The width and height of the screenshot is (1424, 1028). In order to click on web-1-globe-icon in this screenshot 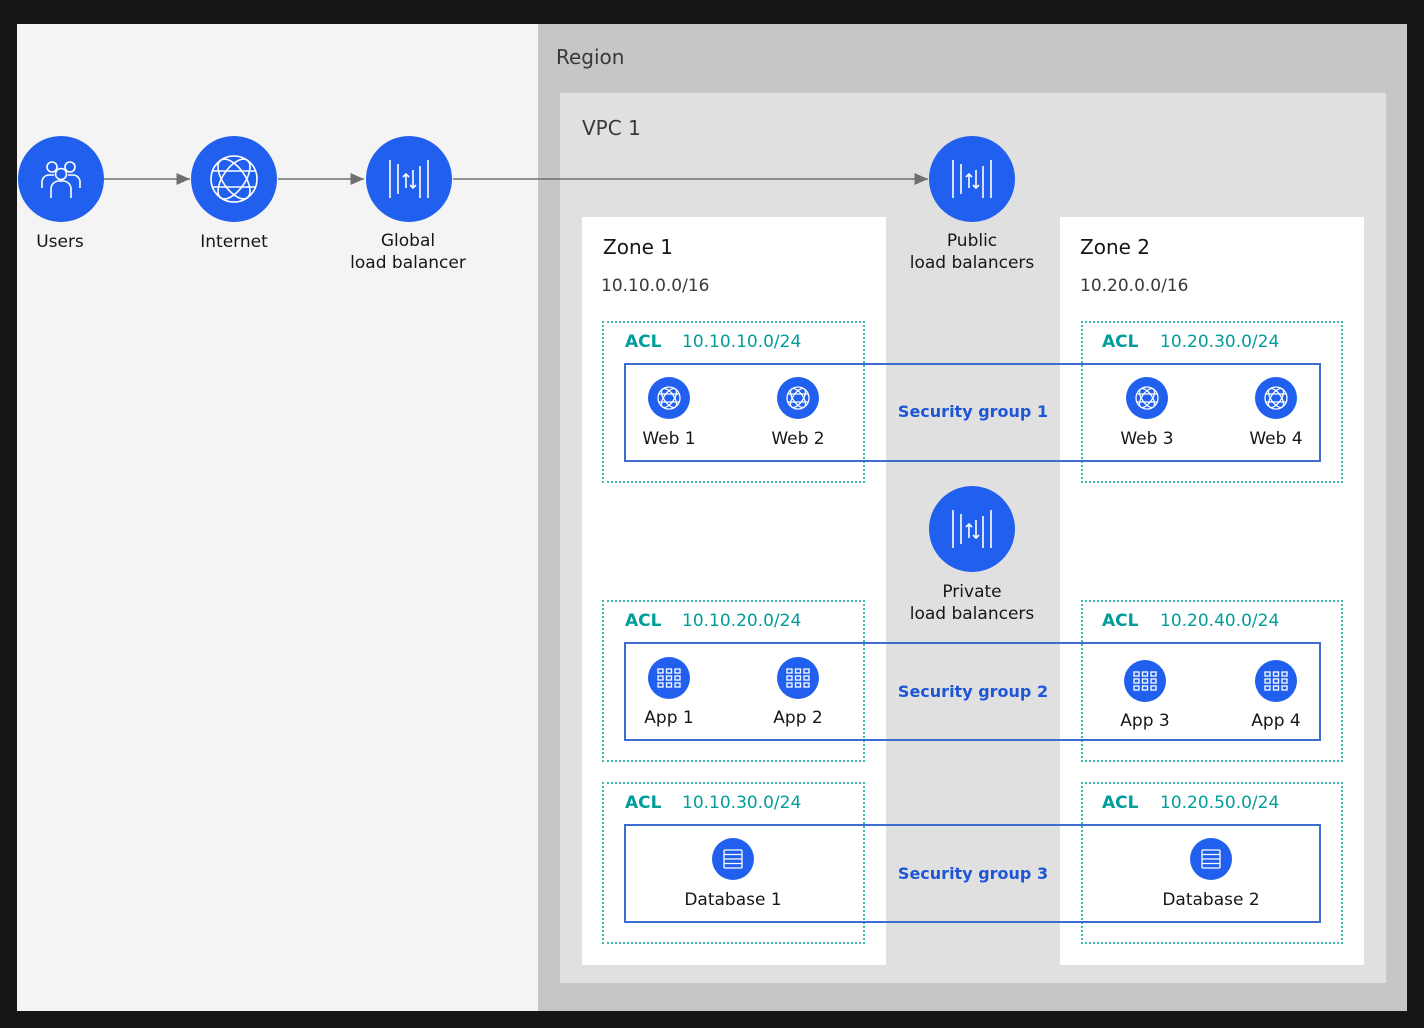, I will do `click(669, 398)`.